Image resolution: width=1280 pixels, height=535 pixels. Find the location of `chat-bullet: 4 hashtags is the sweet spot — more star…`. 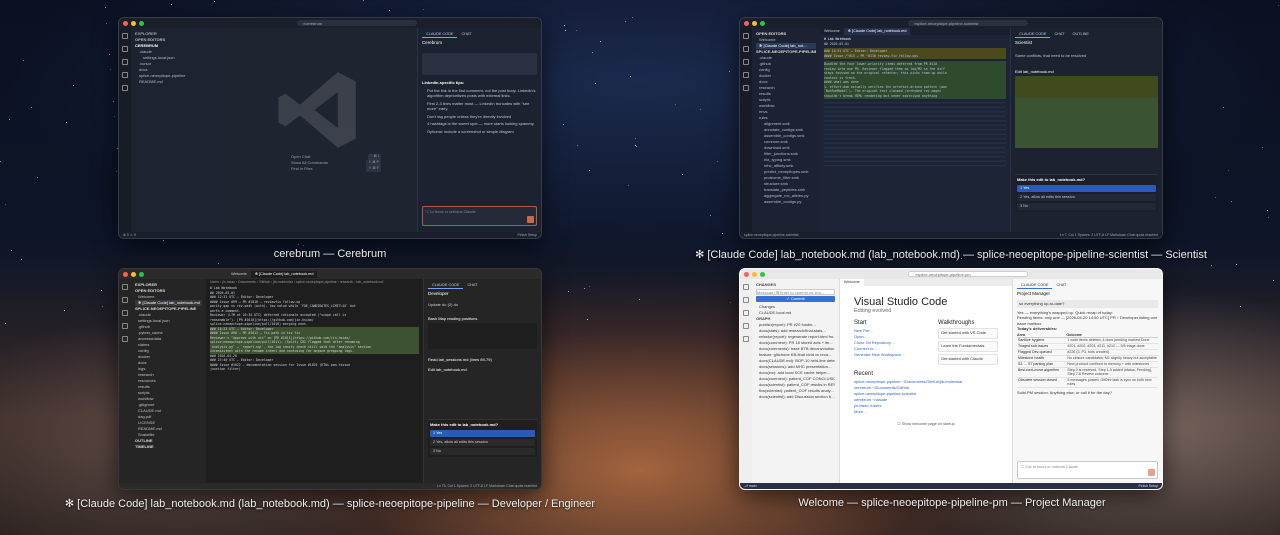

chat-bullet: 4 hashtags is the sweet spot — more star… is located at coordinates (481, 123).